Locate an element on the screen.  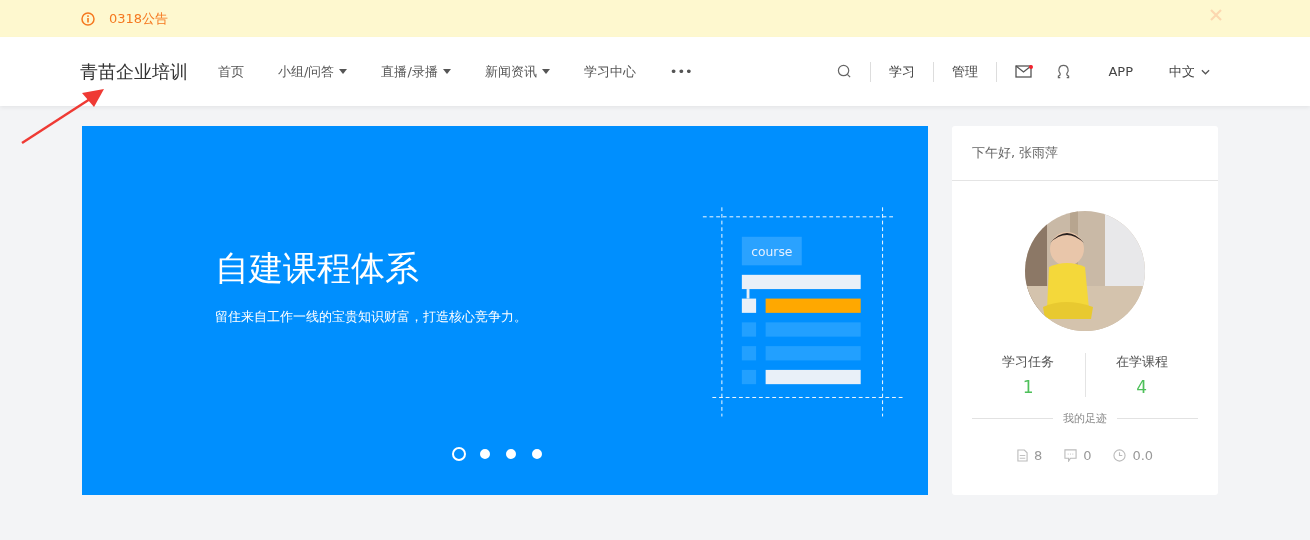
greeting-text: 下午好, 张雨萍 is located at coordinates (1085, 153).